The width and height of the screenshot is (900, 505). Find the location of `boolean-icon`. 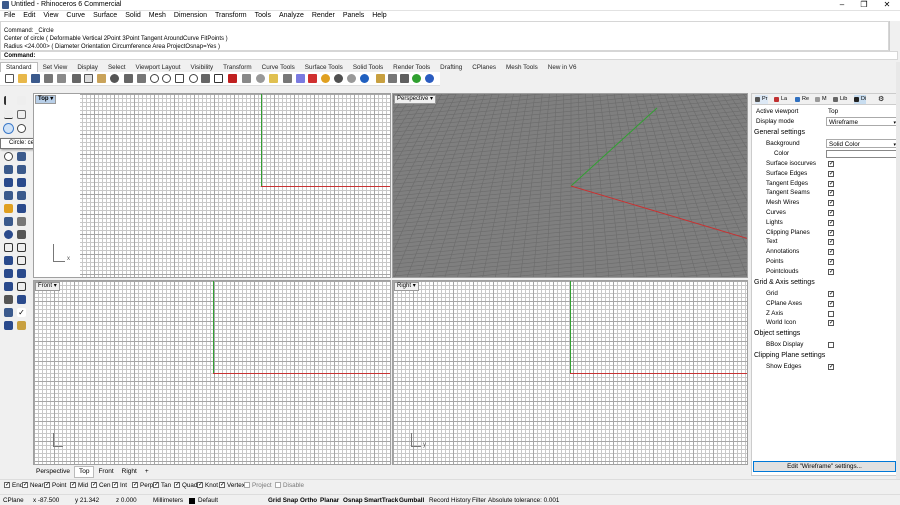

boolean-icon is located at coordinates (21, 208).